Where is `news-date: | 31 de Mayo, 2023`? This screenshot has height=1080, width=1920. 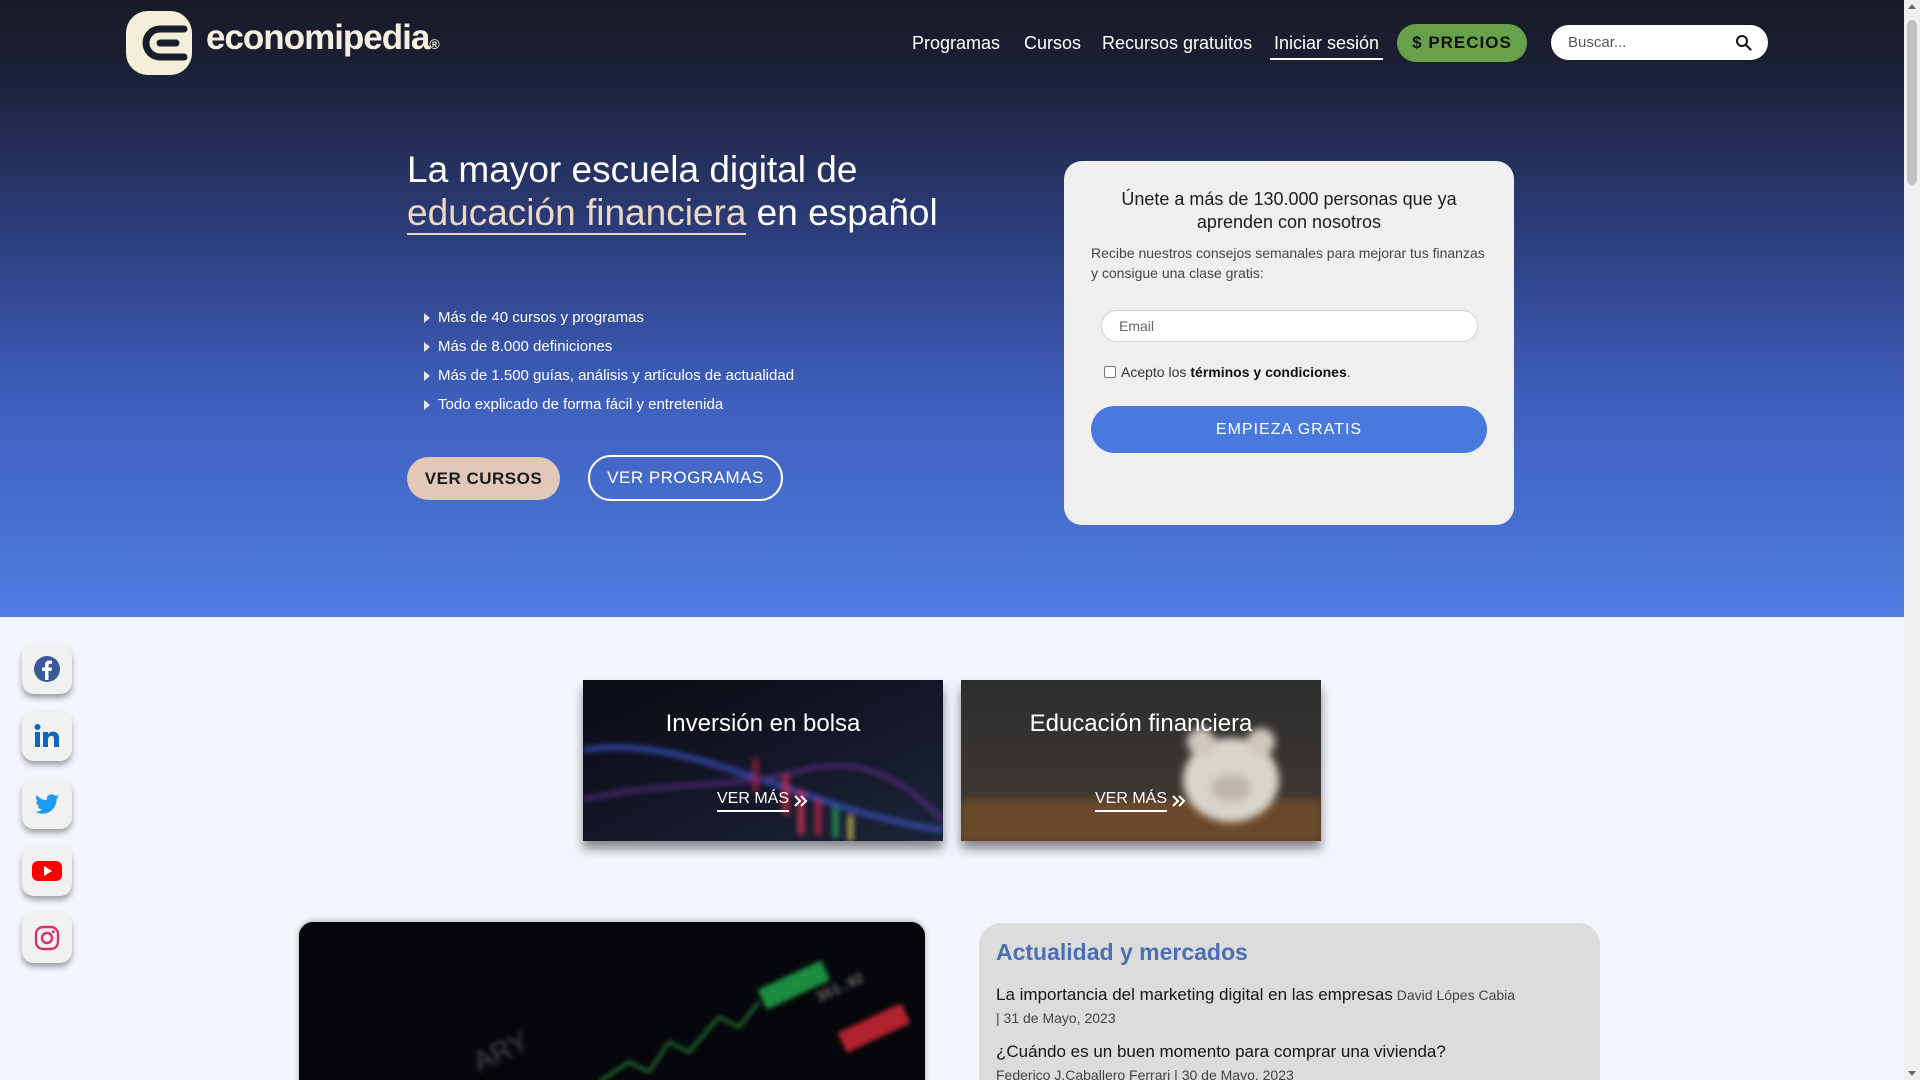
news-date: | 31 de Mayo, 2023 is located at coordinates (1056, 1018).